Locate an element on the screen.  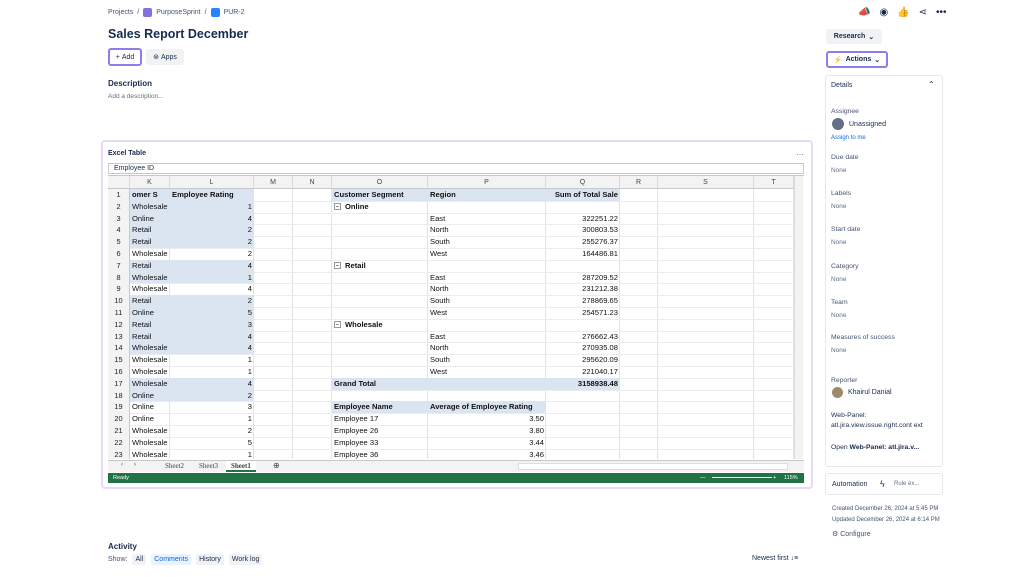
row-header: 10 is located at coordinates (119, 301).